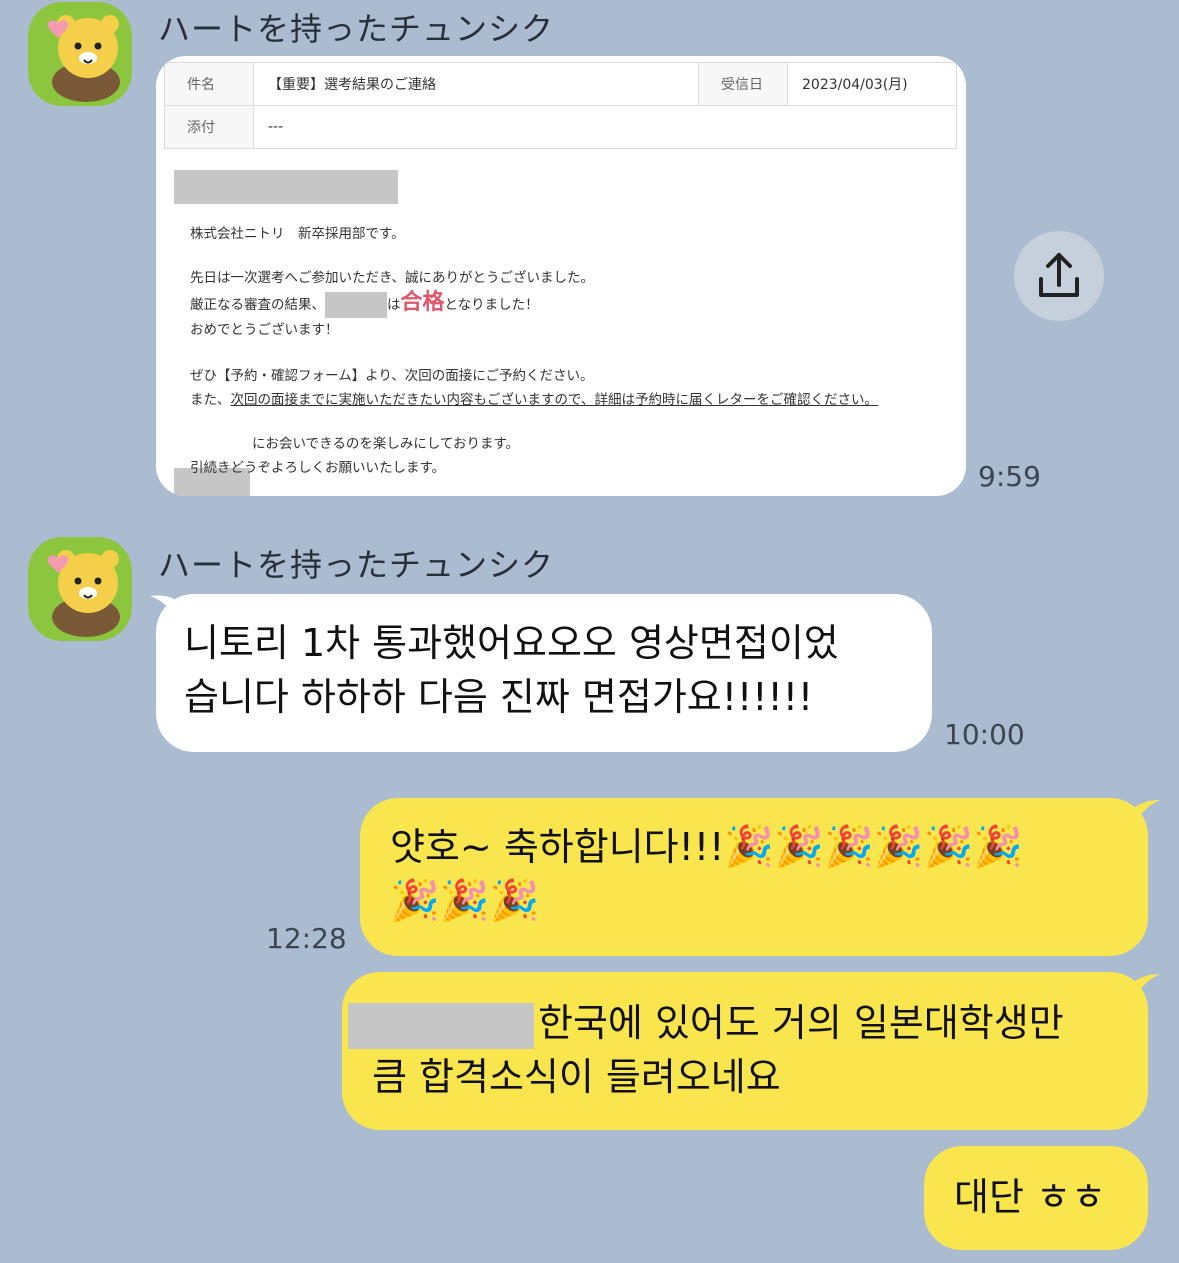 The height and width of the screenshot is (1263, 1179). I want to click on message-text: 대단 ㅎㅎ, so click(1030, 1197).